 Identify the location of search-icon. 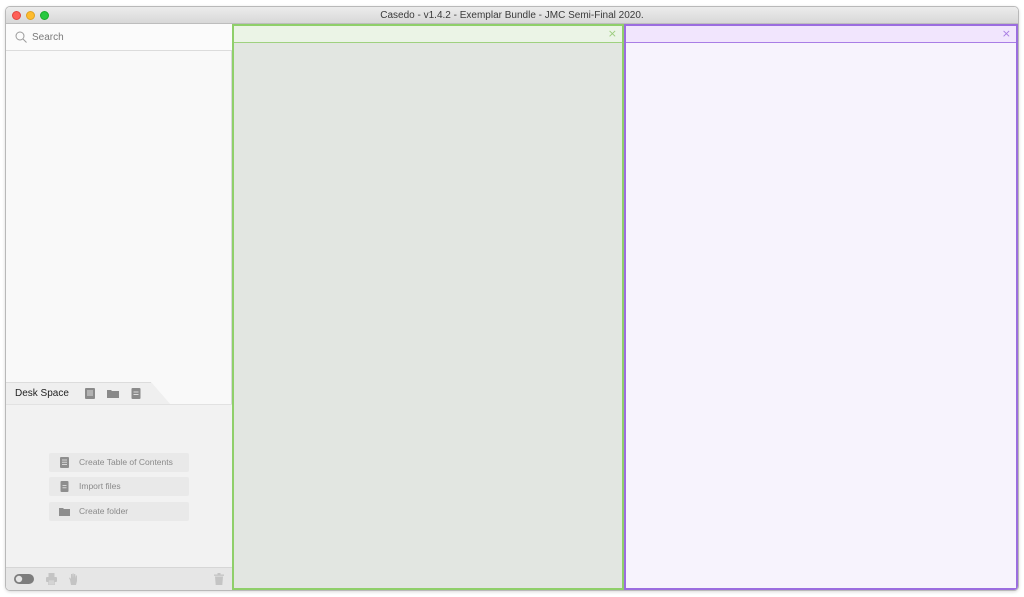
(21, 37).